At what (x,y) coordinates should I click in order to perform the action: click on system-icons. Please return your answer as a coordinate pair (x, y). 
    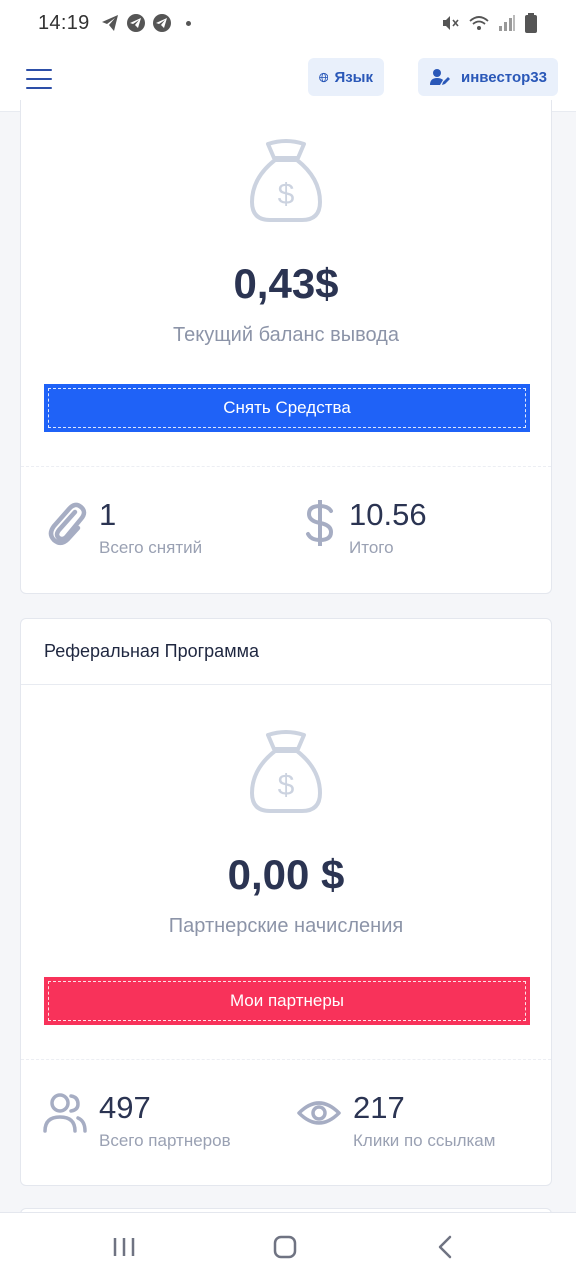
    Looking at the image, I should click on (489, 23).